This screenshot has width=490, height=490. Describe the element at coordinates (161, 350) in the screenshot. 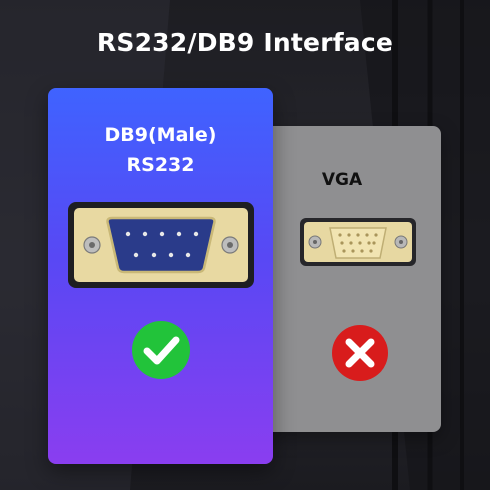

I see `check-icon` at that location.